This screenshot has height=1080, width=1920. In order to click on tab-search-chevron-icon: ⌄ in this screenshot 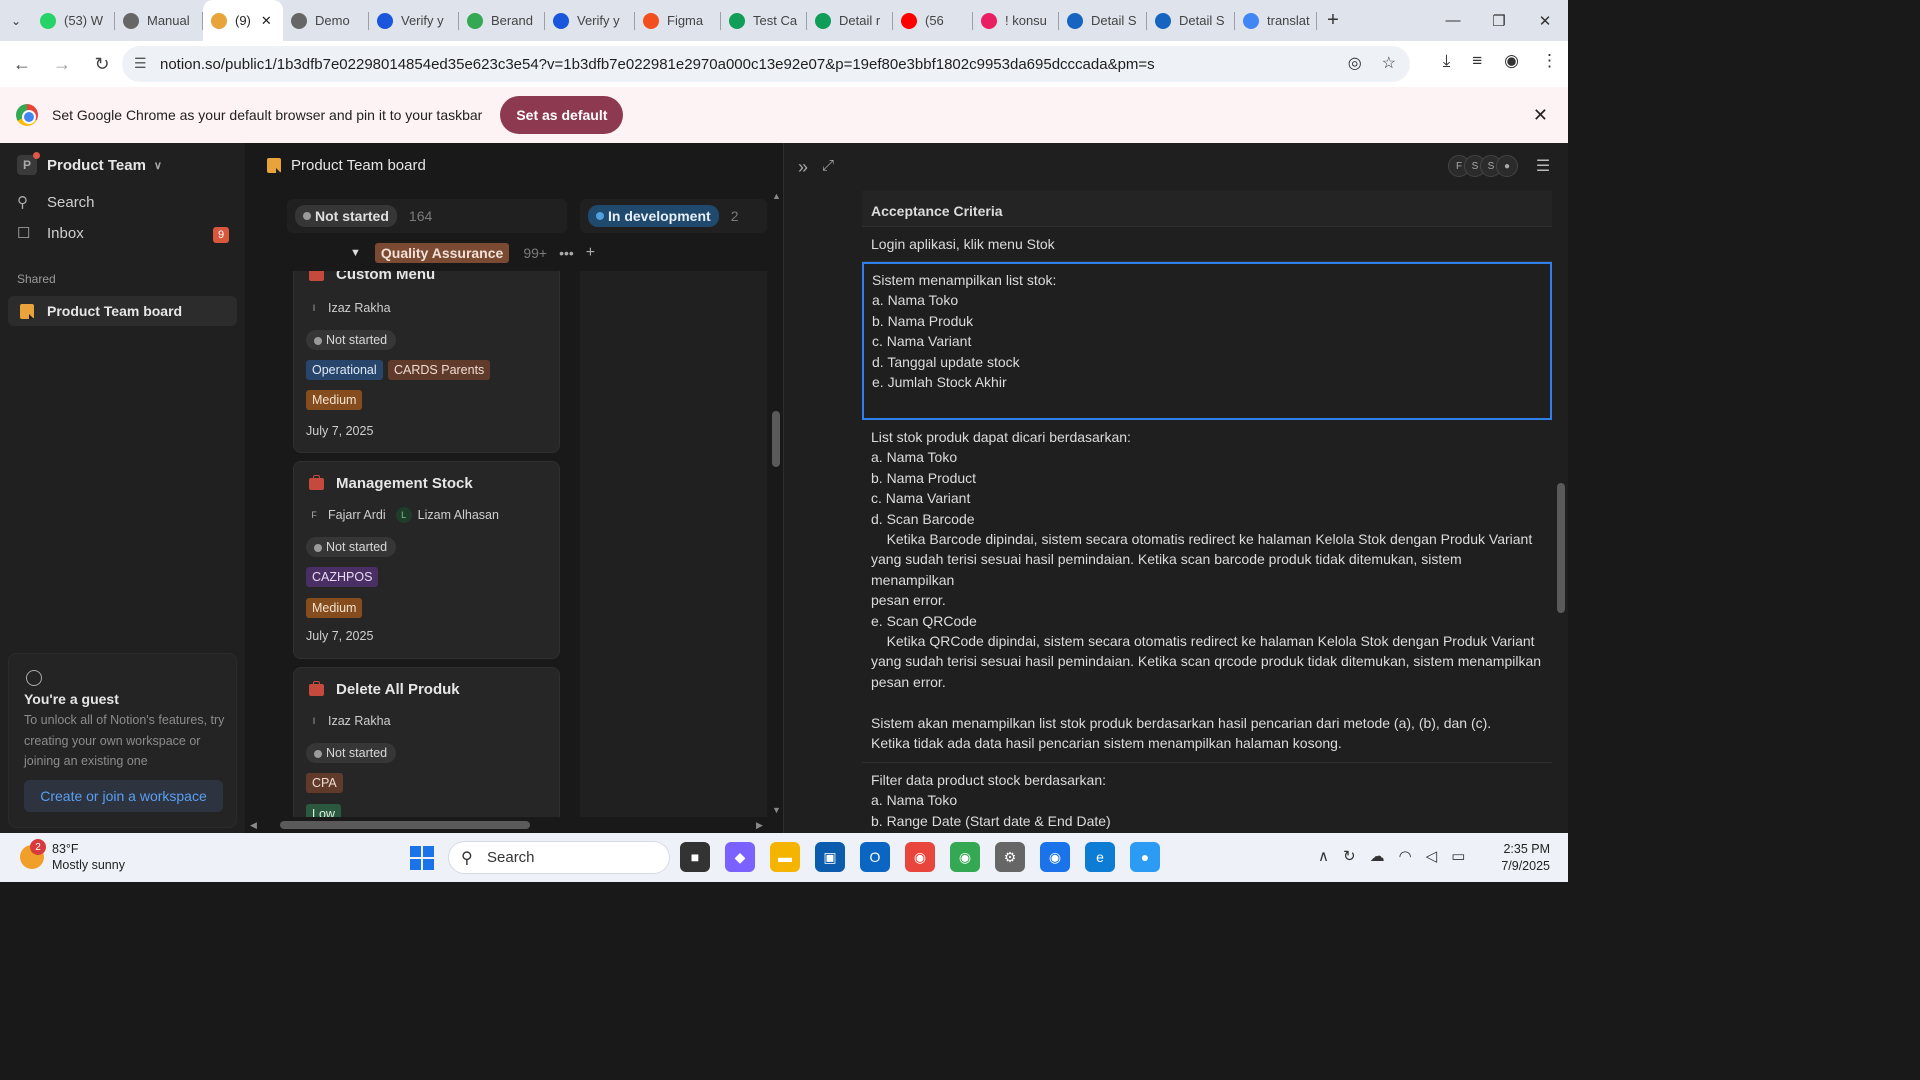, I will do `click(16, 20)`.